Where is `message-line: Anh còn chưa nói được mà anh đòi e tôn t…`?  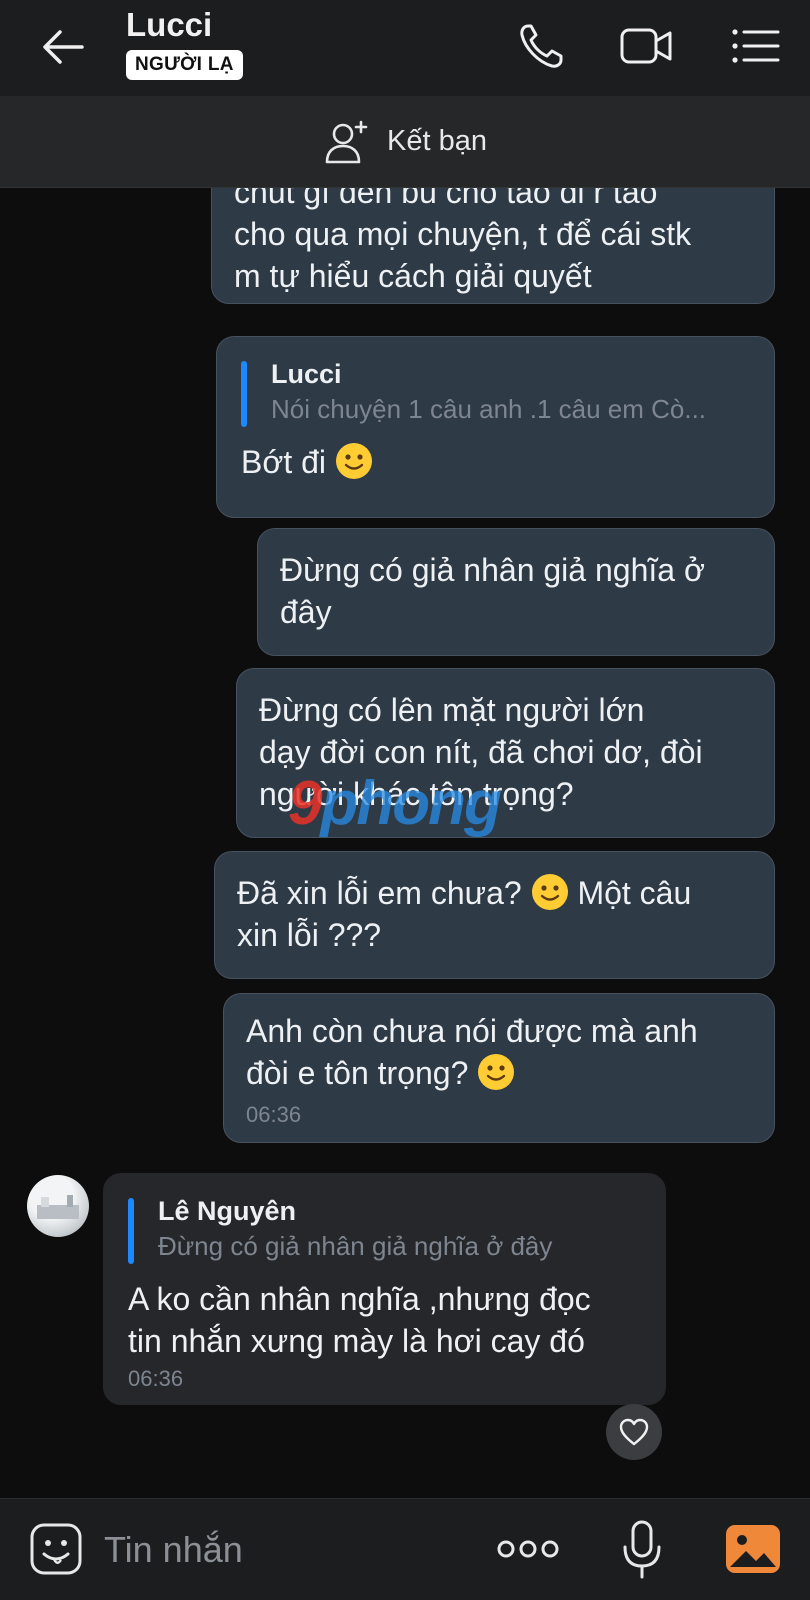 message-line: Anh còn chưa nói được mà anh đòi e tôn t… is located at coordinates (499, 1052).